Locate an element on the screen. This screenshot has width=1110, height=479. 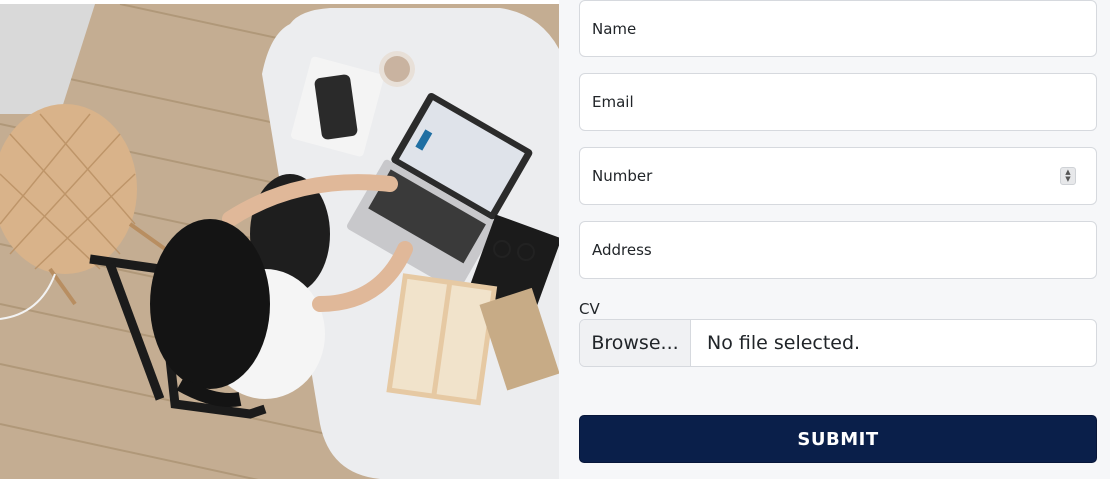
number-spinner: ▲ ▼ is located at coordinates (1068, 176).